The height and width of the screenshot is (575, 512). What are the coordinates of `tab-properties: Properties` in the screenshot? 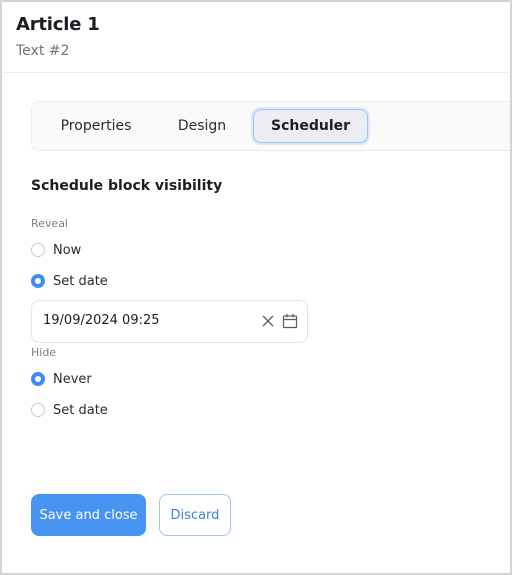 It's located at (96, 126).